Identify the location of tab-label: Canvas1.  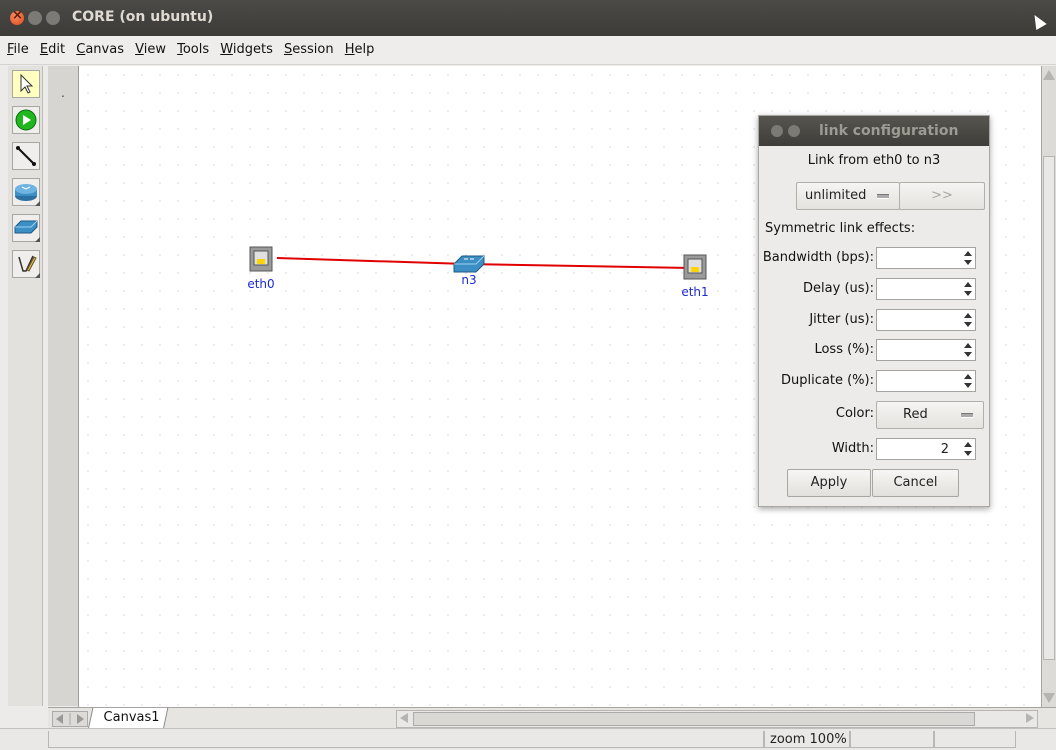
(131, 717).